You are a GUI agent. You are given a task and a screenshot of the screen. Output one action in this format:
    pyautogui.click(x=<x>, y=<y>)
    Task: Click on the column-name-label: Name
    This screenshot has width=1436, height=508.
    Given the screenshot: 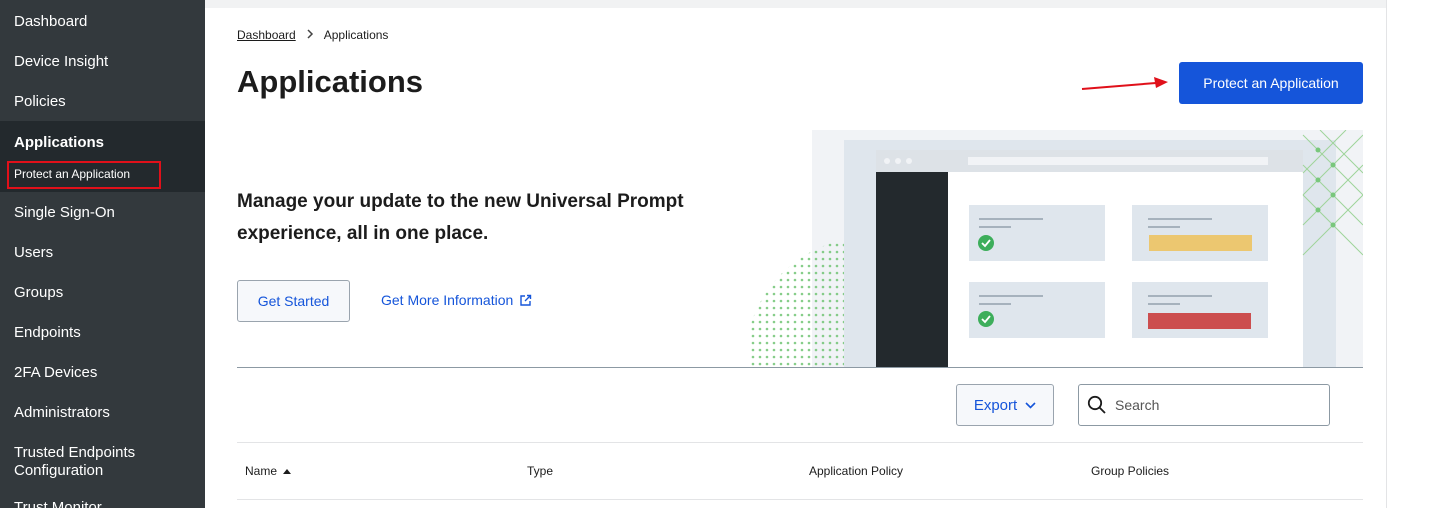 What is the action you would take?
    pyautogui.click(x=261, y=471)
    